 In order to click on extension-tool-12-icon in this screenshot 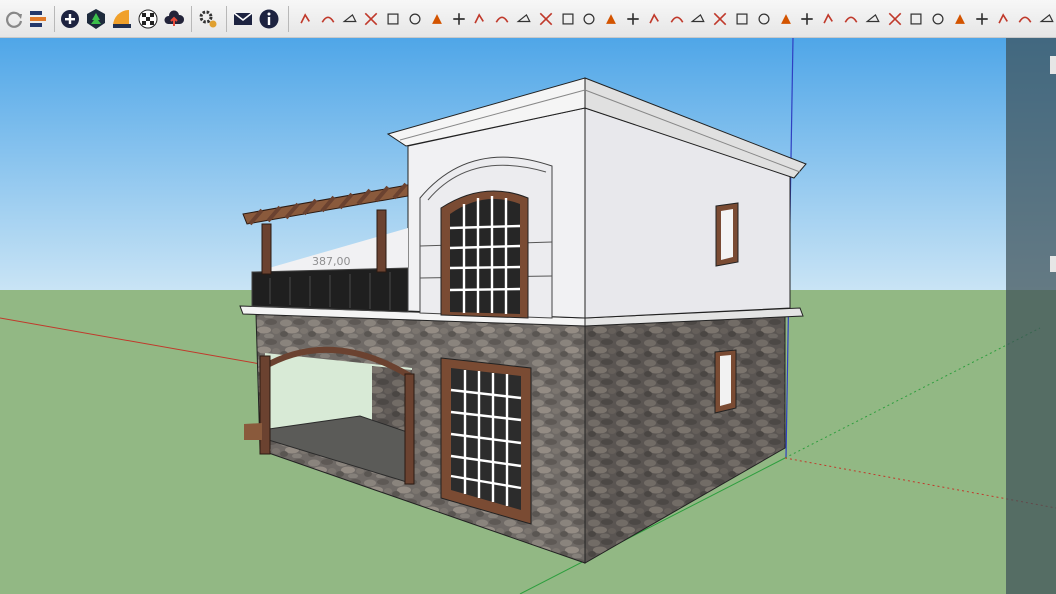, I will do `click(546, 19)`.